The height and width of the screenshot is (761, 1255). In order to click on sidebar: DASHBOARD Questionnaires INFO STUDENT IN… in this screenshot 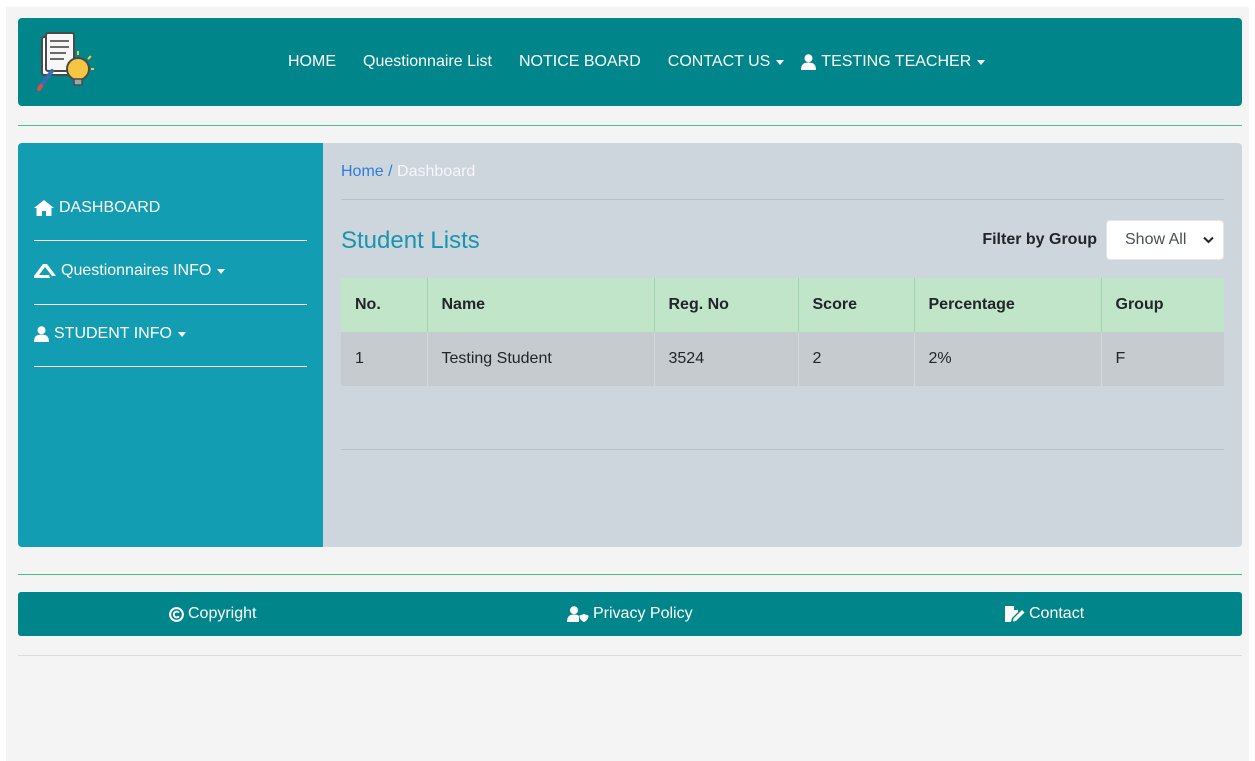, I will do `click(170, 345)`.